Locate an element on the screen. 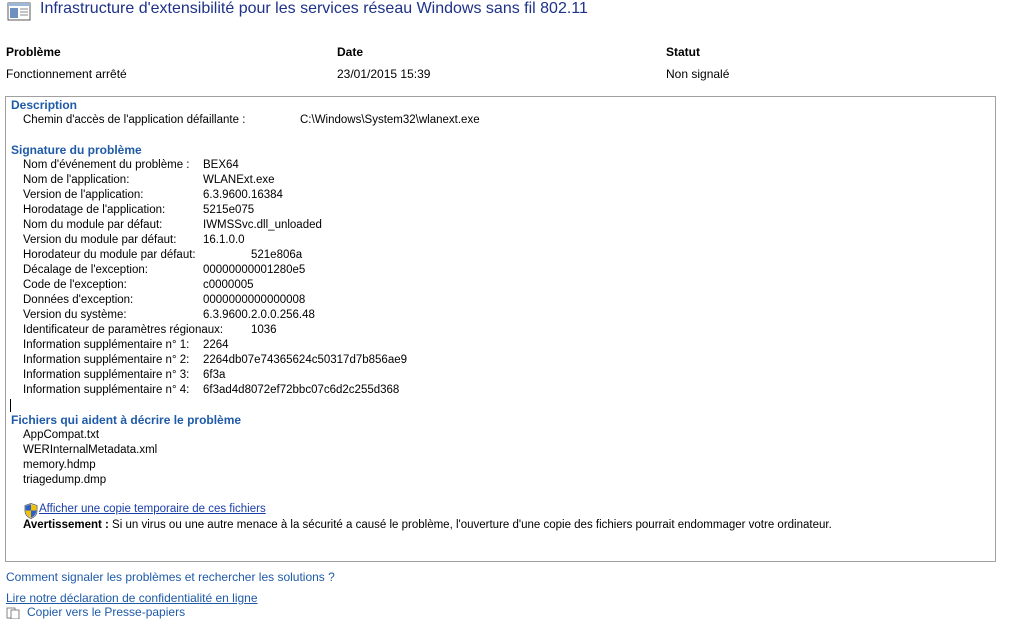  signature-label: Horodatage de l'application: is located at coordinates (94, 210).